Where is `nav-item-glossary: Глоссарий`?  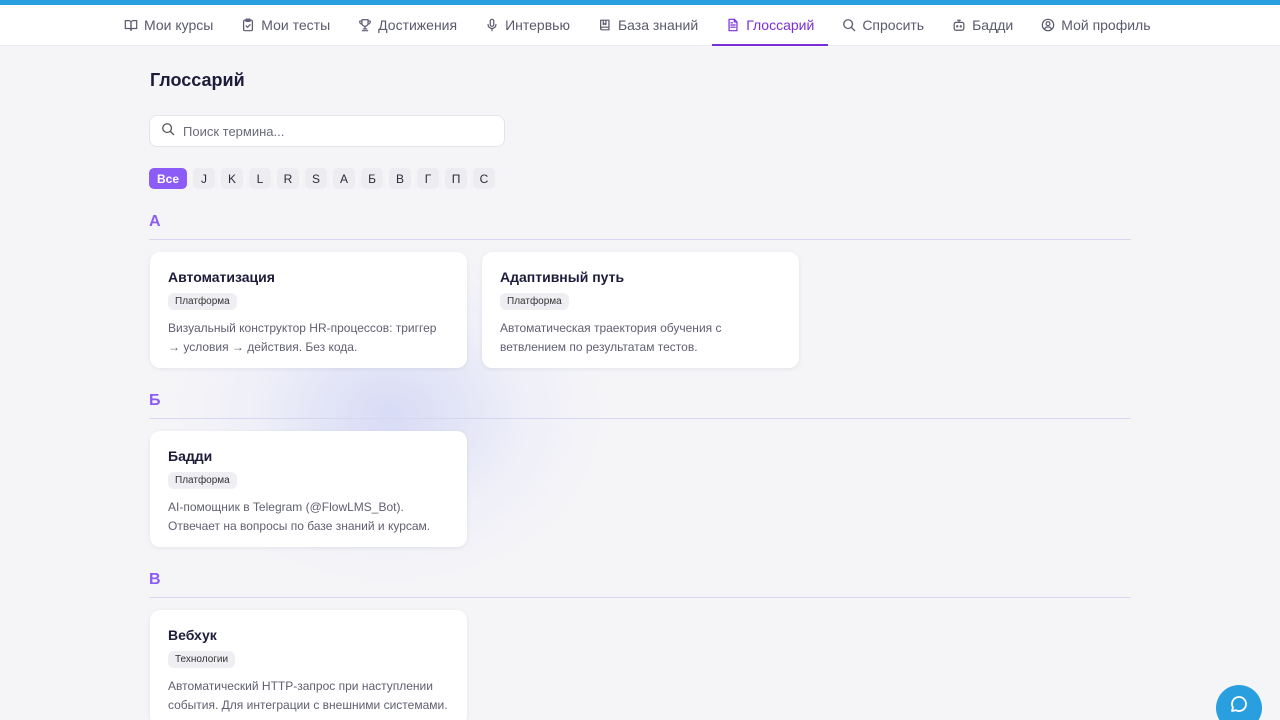
nav-item-glossary: Глоссарий is located at coordinates (770, 25).